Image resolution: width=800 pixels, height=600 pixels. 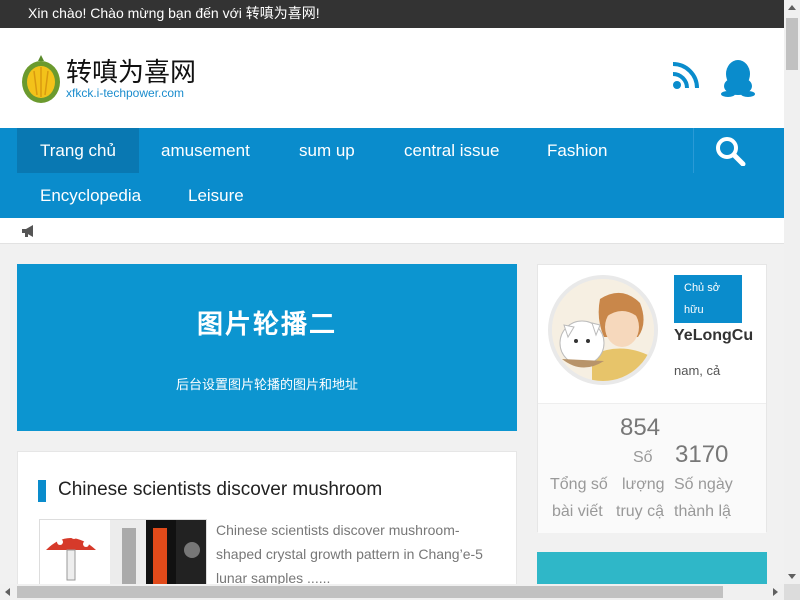 What do you see at coordinates (90, 195) in the screenshot?
I see `nav-item-encyclopedia: Encyclopedia` at bounding box center [90, 195].